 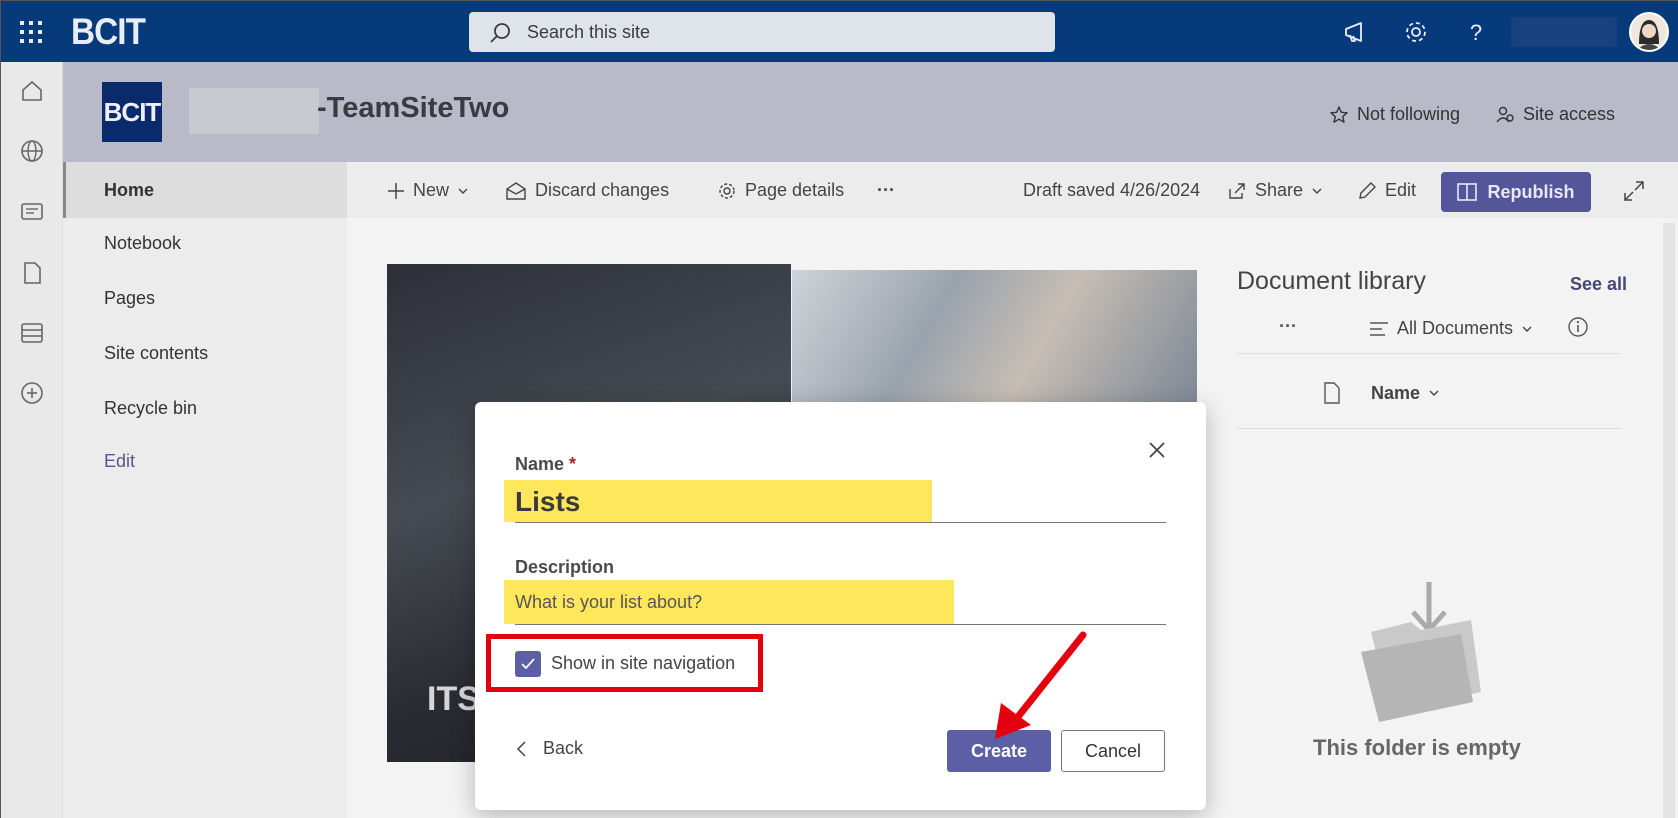 I want to click on name-field-label: Name *, so click(x=545, y=464).